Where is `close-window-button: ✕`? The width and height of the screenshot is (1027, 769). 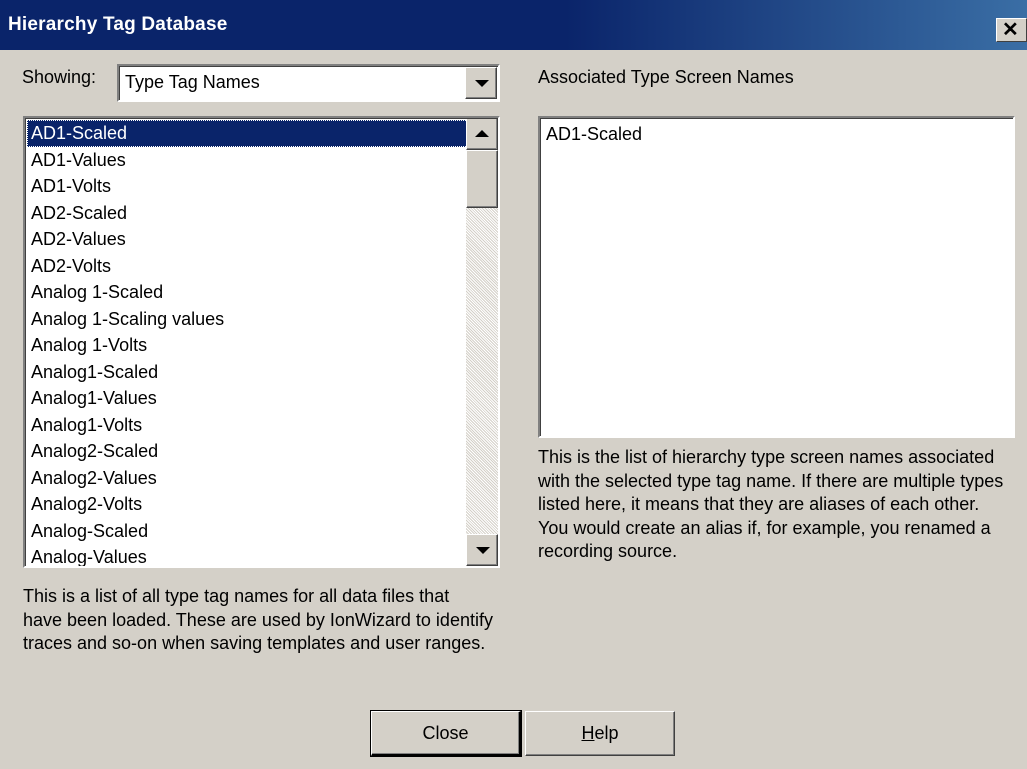 close-window-button: ✕ is located at coordinates (1011, 30).